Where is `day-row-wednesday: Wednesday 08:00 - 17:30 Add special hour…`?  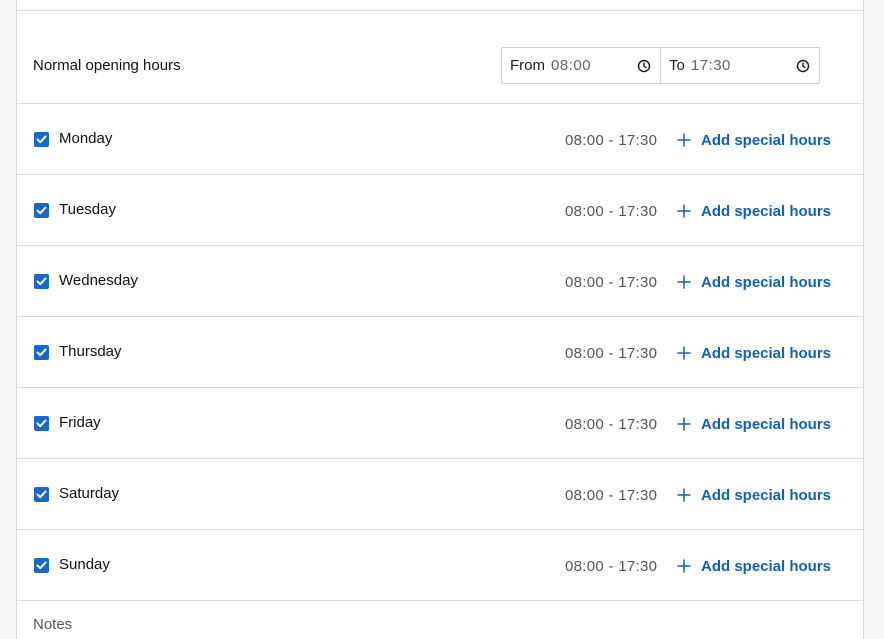 day-row-wednesday: Wednesday 08:00 - 17:30 Add special hour… is located at coordinates (440, 281).